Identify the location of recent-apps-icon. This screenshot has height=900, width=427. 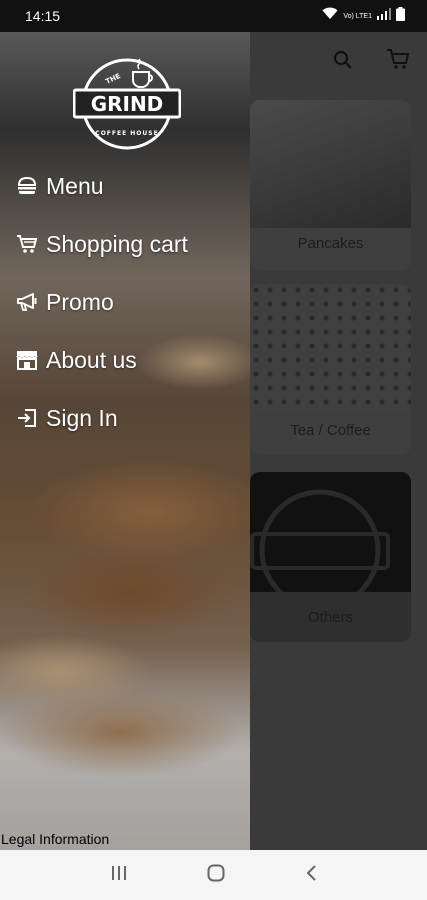
(119, 875).